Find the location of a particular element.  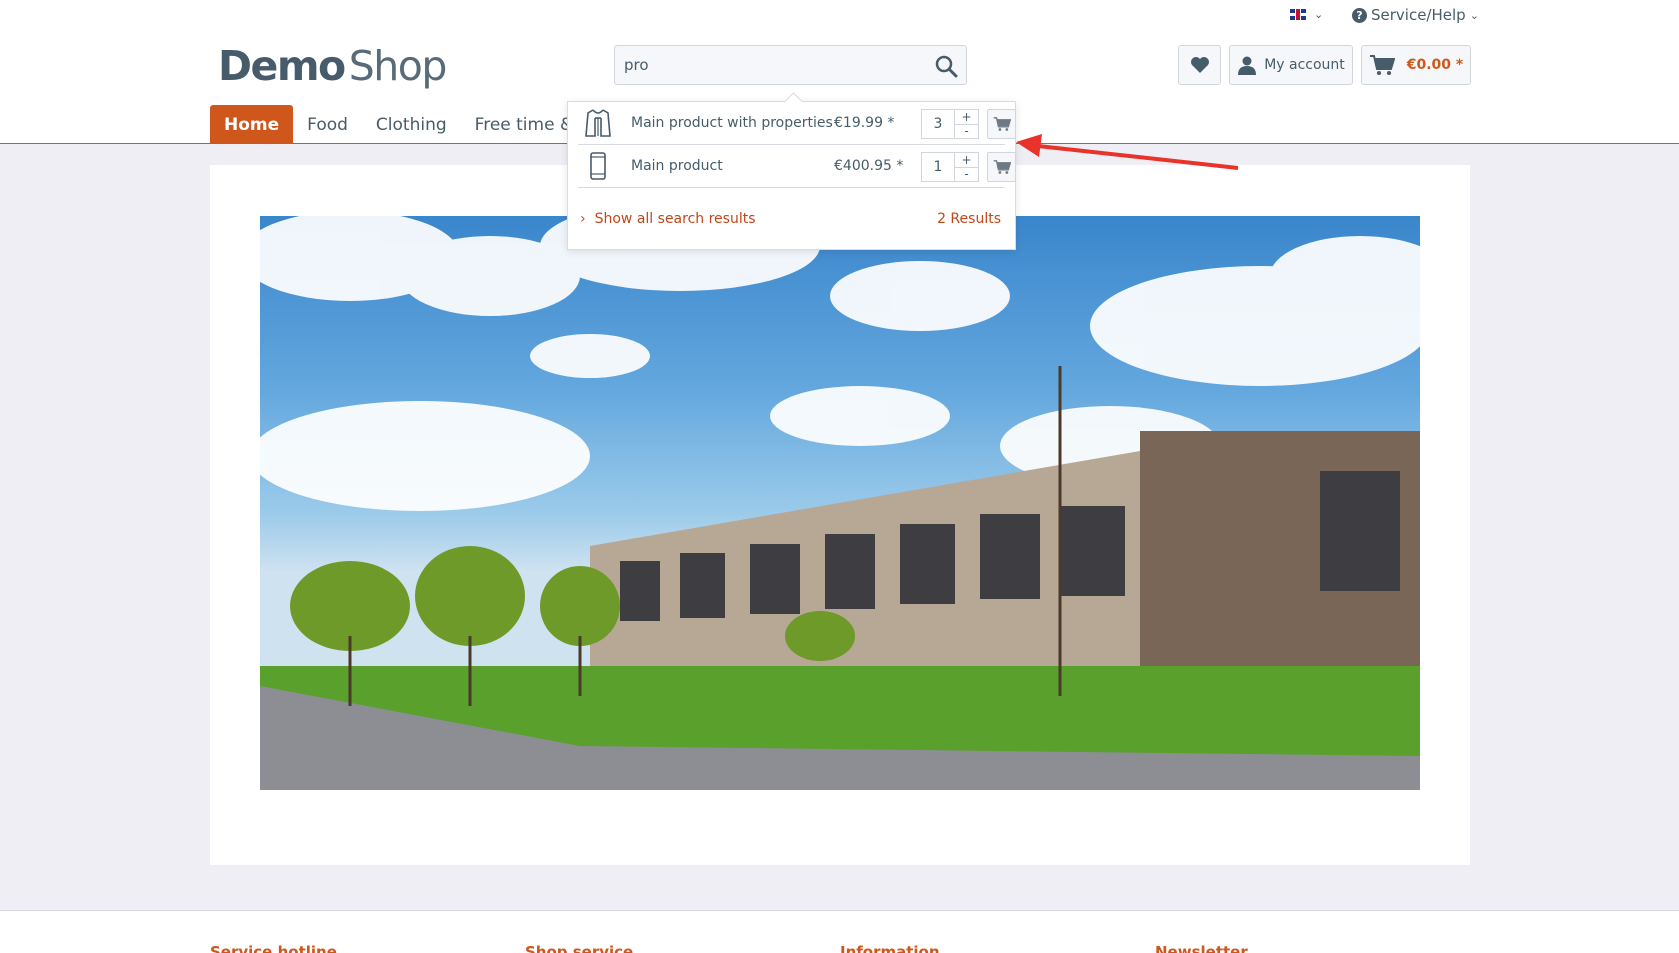

wishlist-button is located at coordinates (1199, 65).